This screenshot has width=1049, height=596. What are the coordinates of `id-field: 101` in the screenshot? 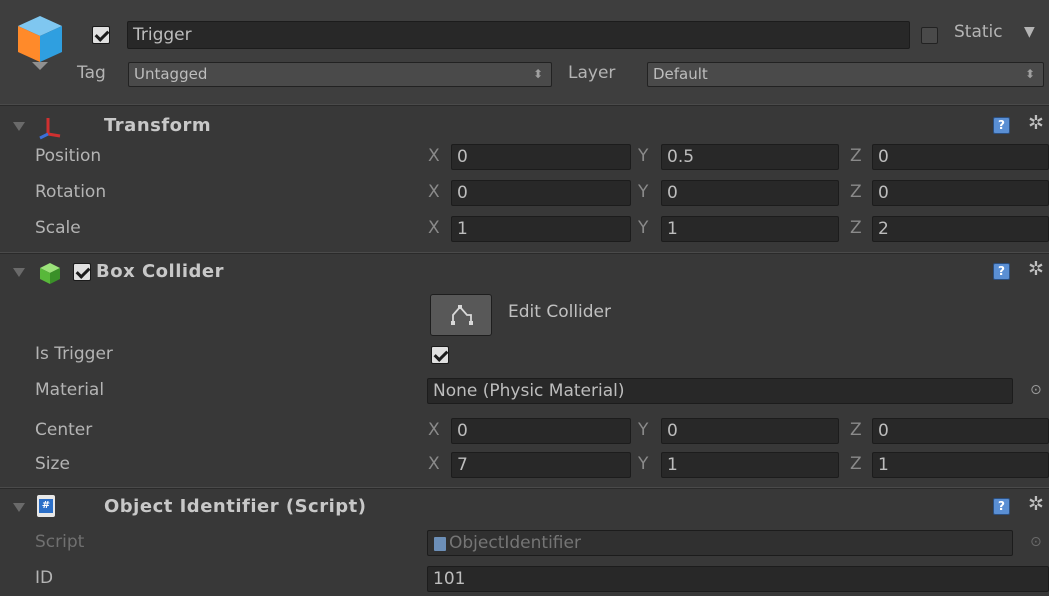 It's located at (738, 579).